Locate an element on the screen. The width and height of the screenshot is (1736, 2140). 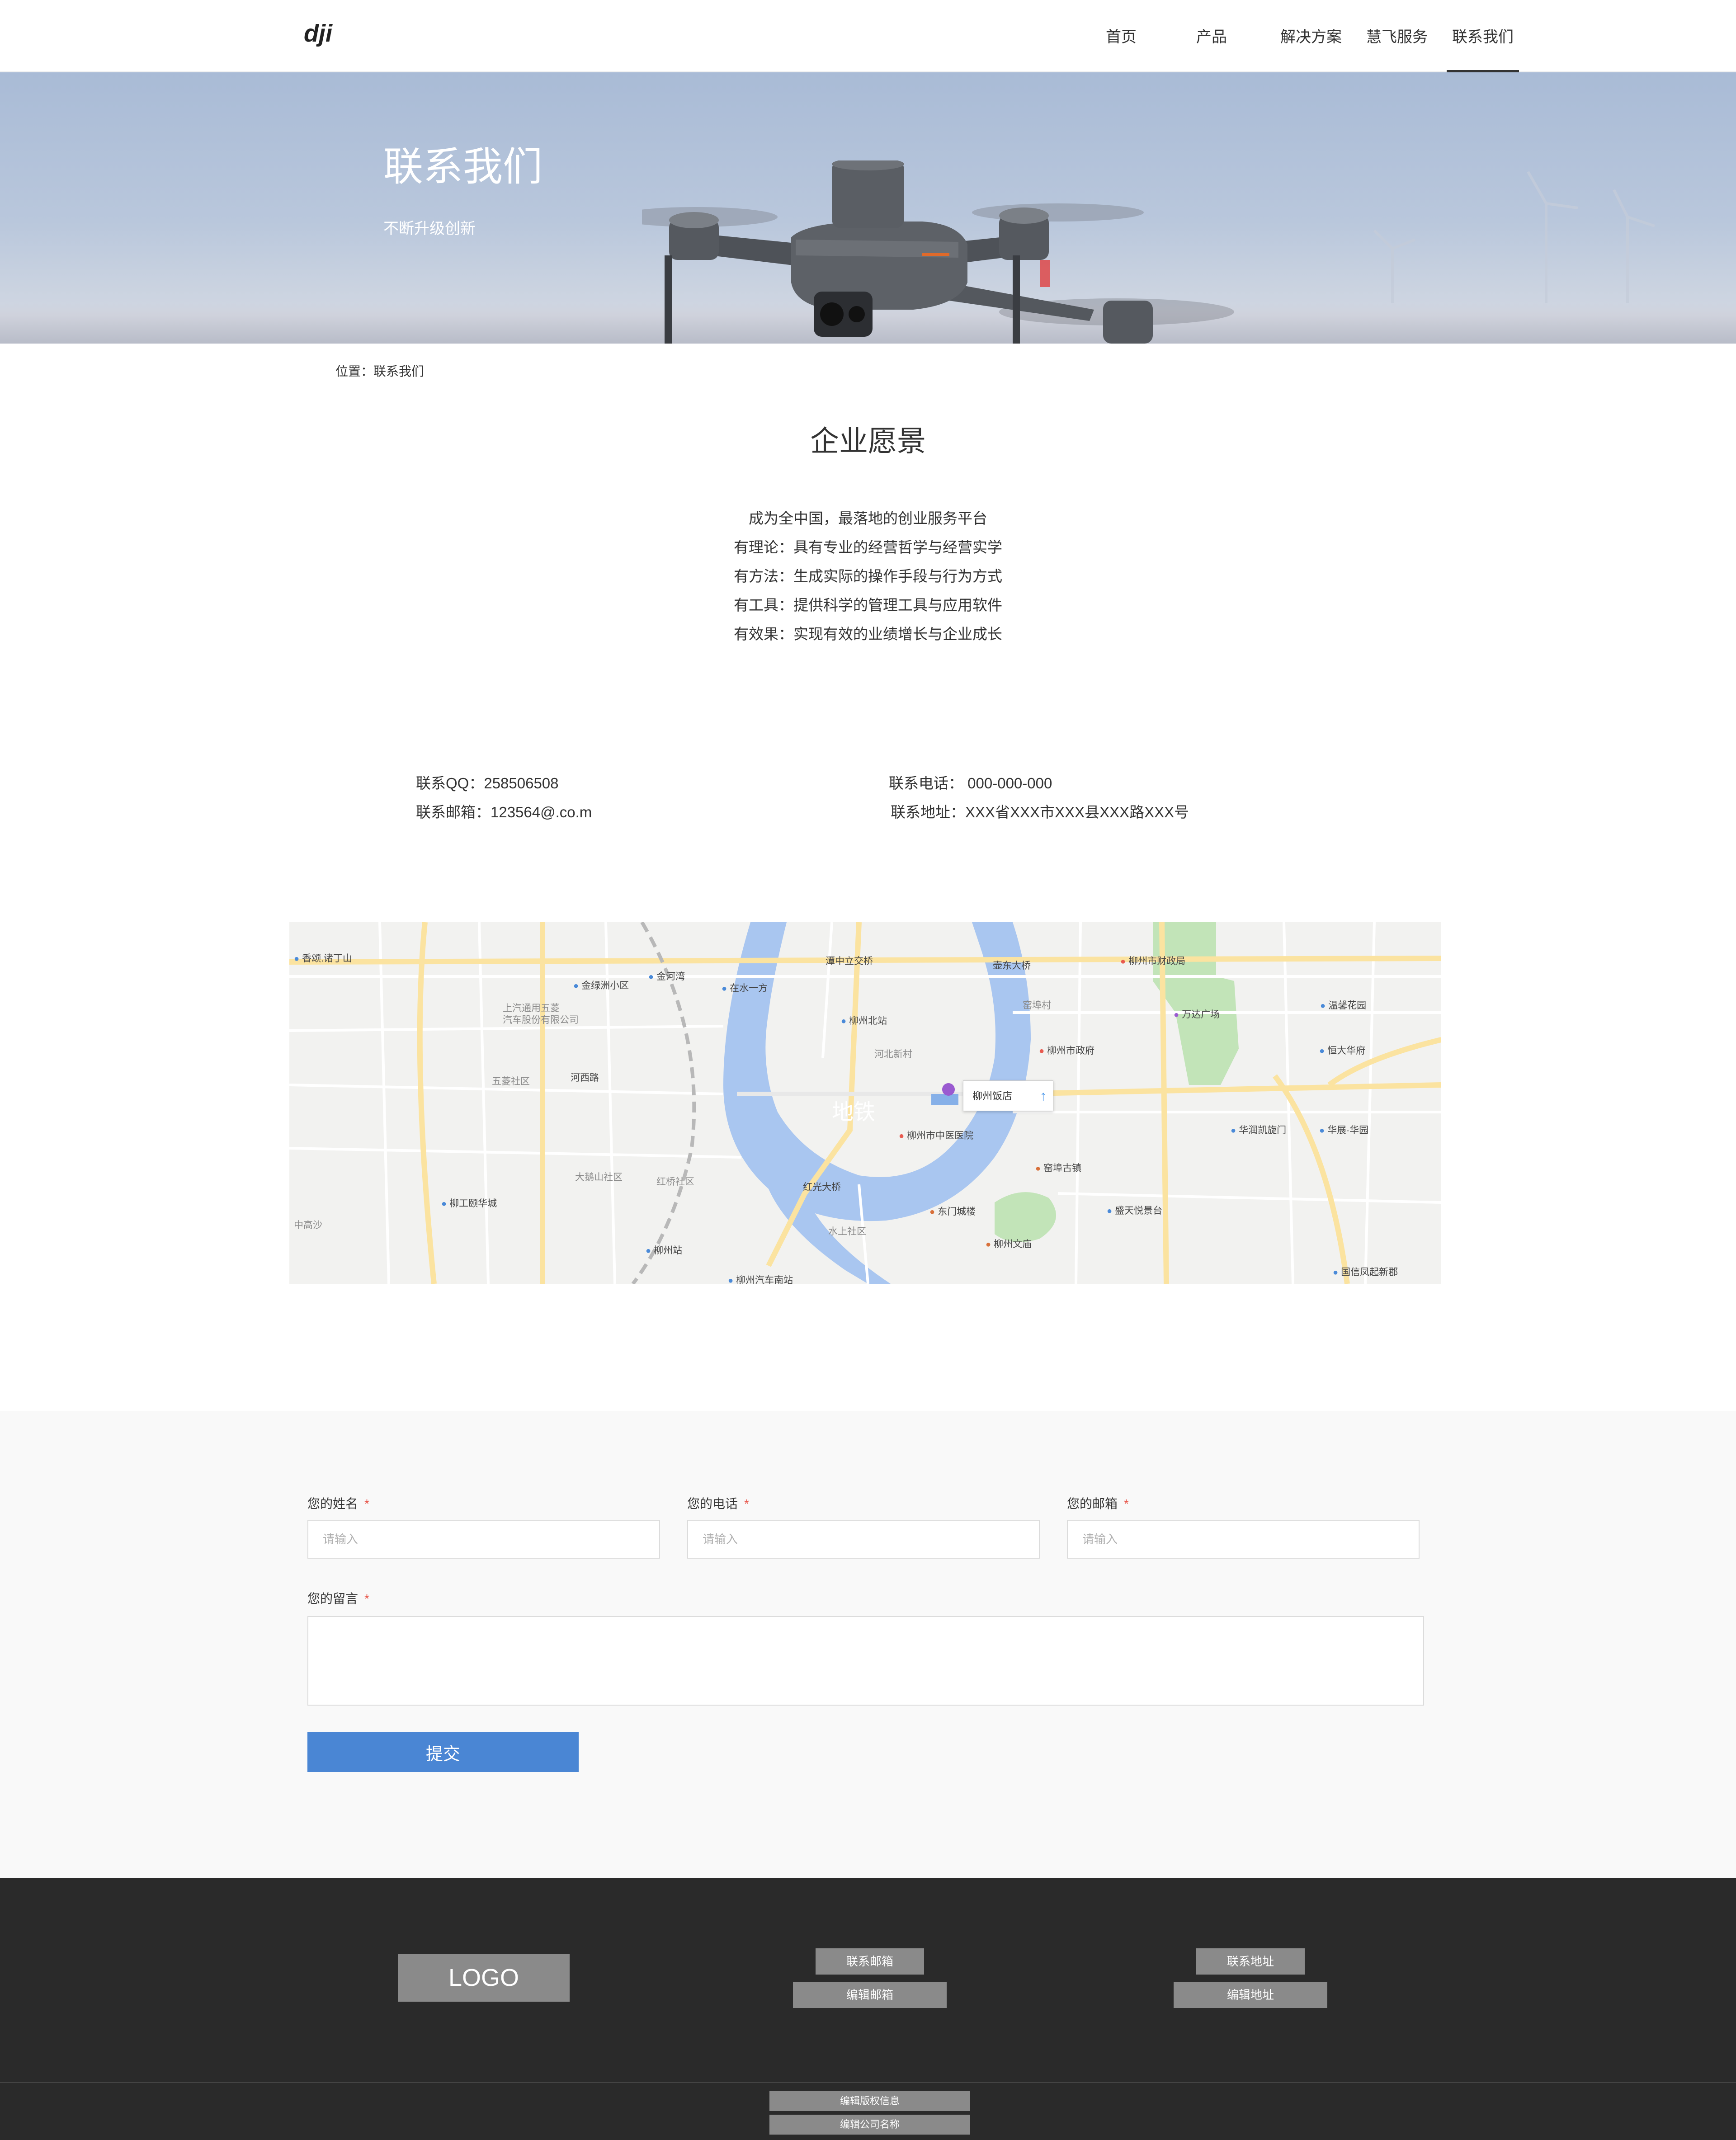
nav-item-products: 产品 is located at coordinates (1212, 36).